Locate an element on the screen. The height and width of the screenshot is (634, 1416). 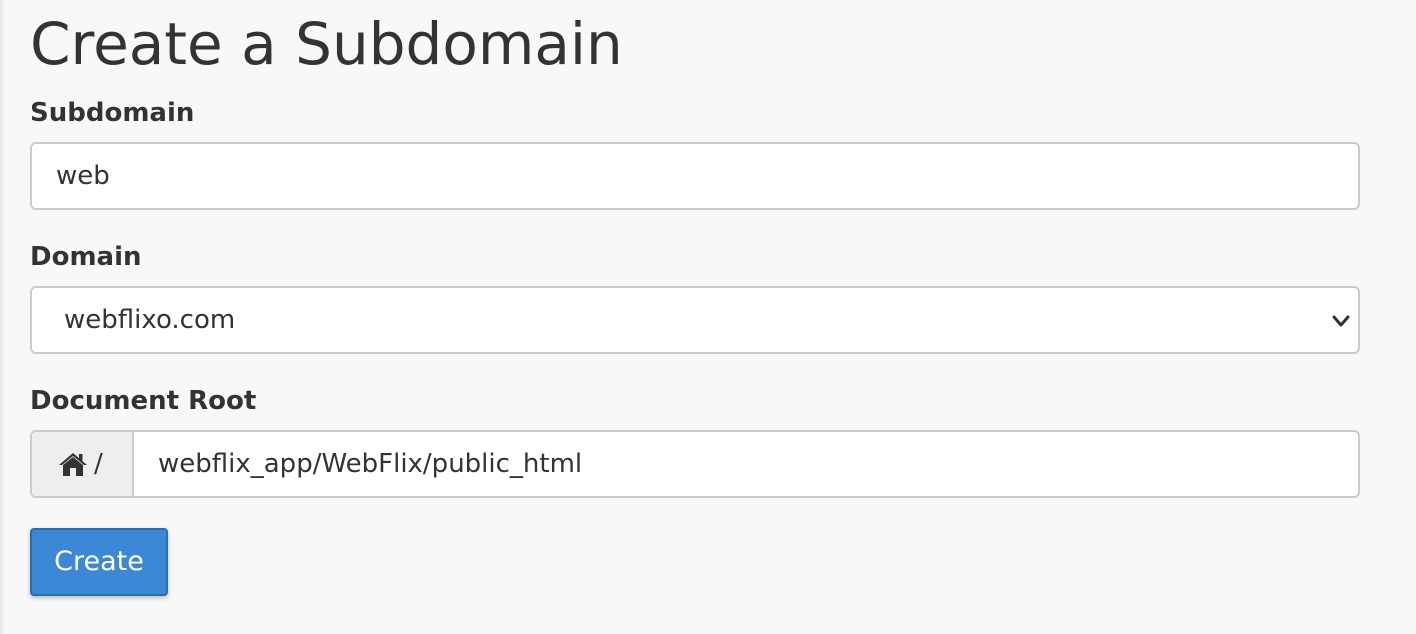
home-icon is located at coordinates (73, 464).